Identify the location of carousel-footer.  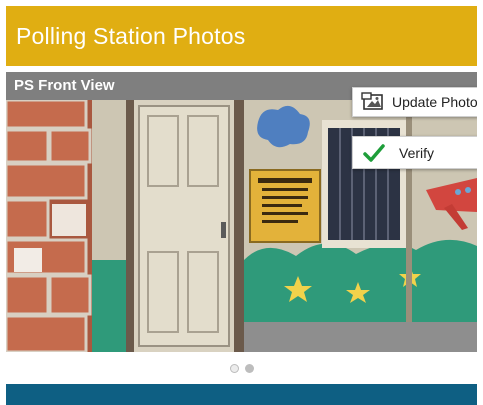
(241, 368).